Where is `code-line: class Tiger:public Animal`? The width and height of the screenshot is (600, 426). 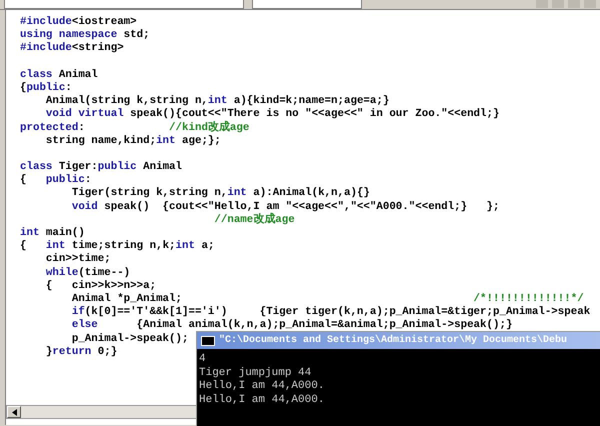 code-line: class Tiger:public Animal is located at coordinates (101, 167).